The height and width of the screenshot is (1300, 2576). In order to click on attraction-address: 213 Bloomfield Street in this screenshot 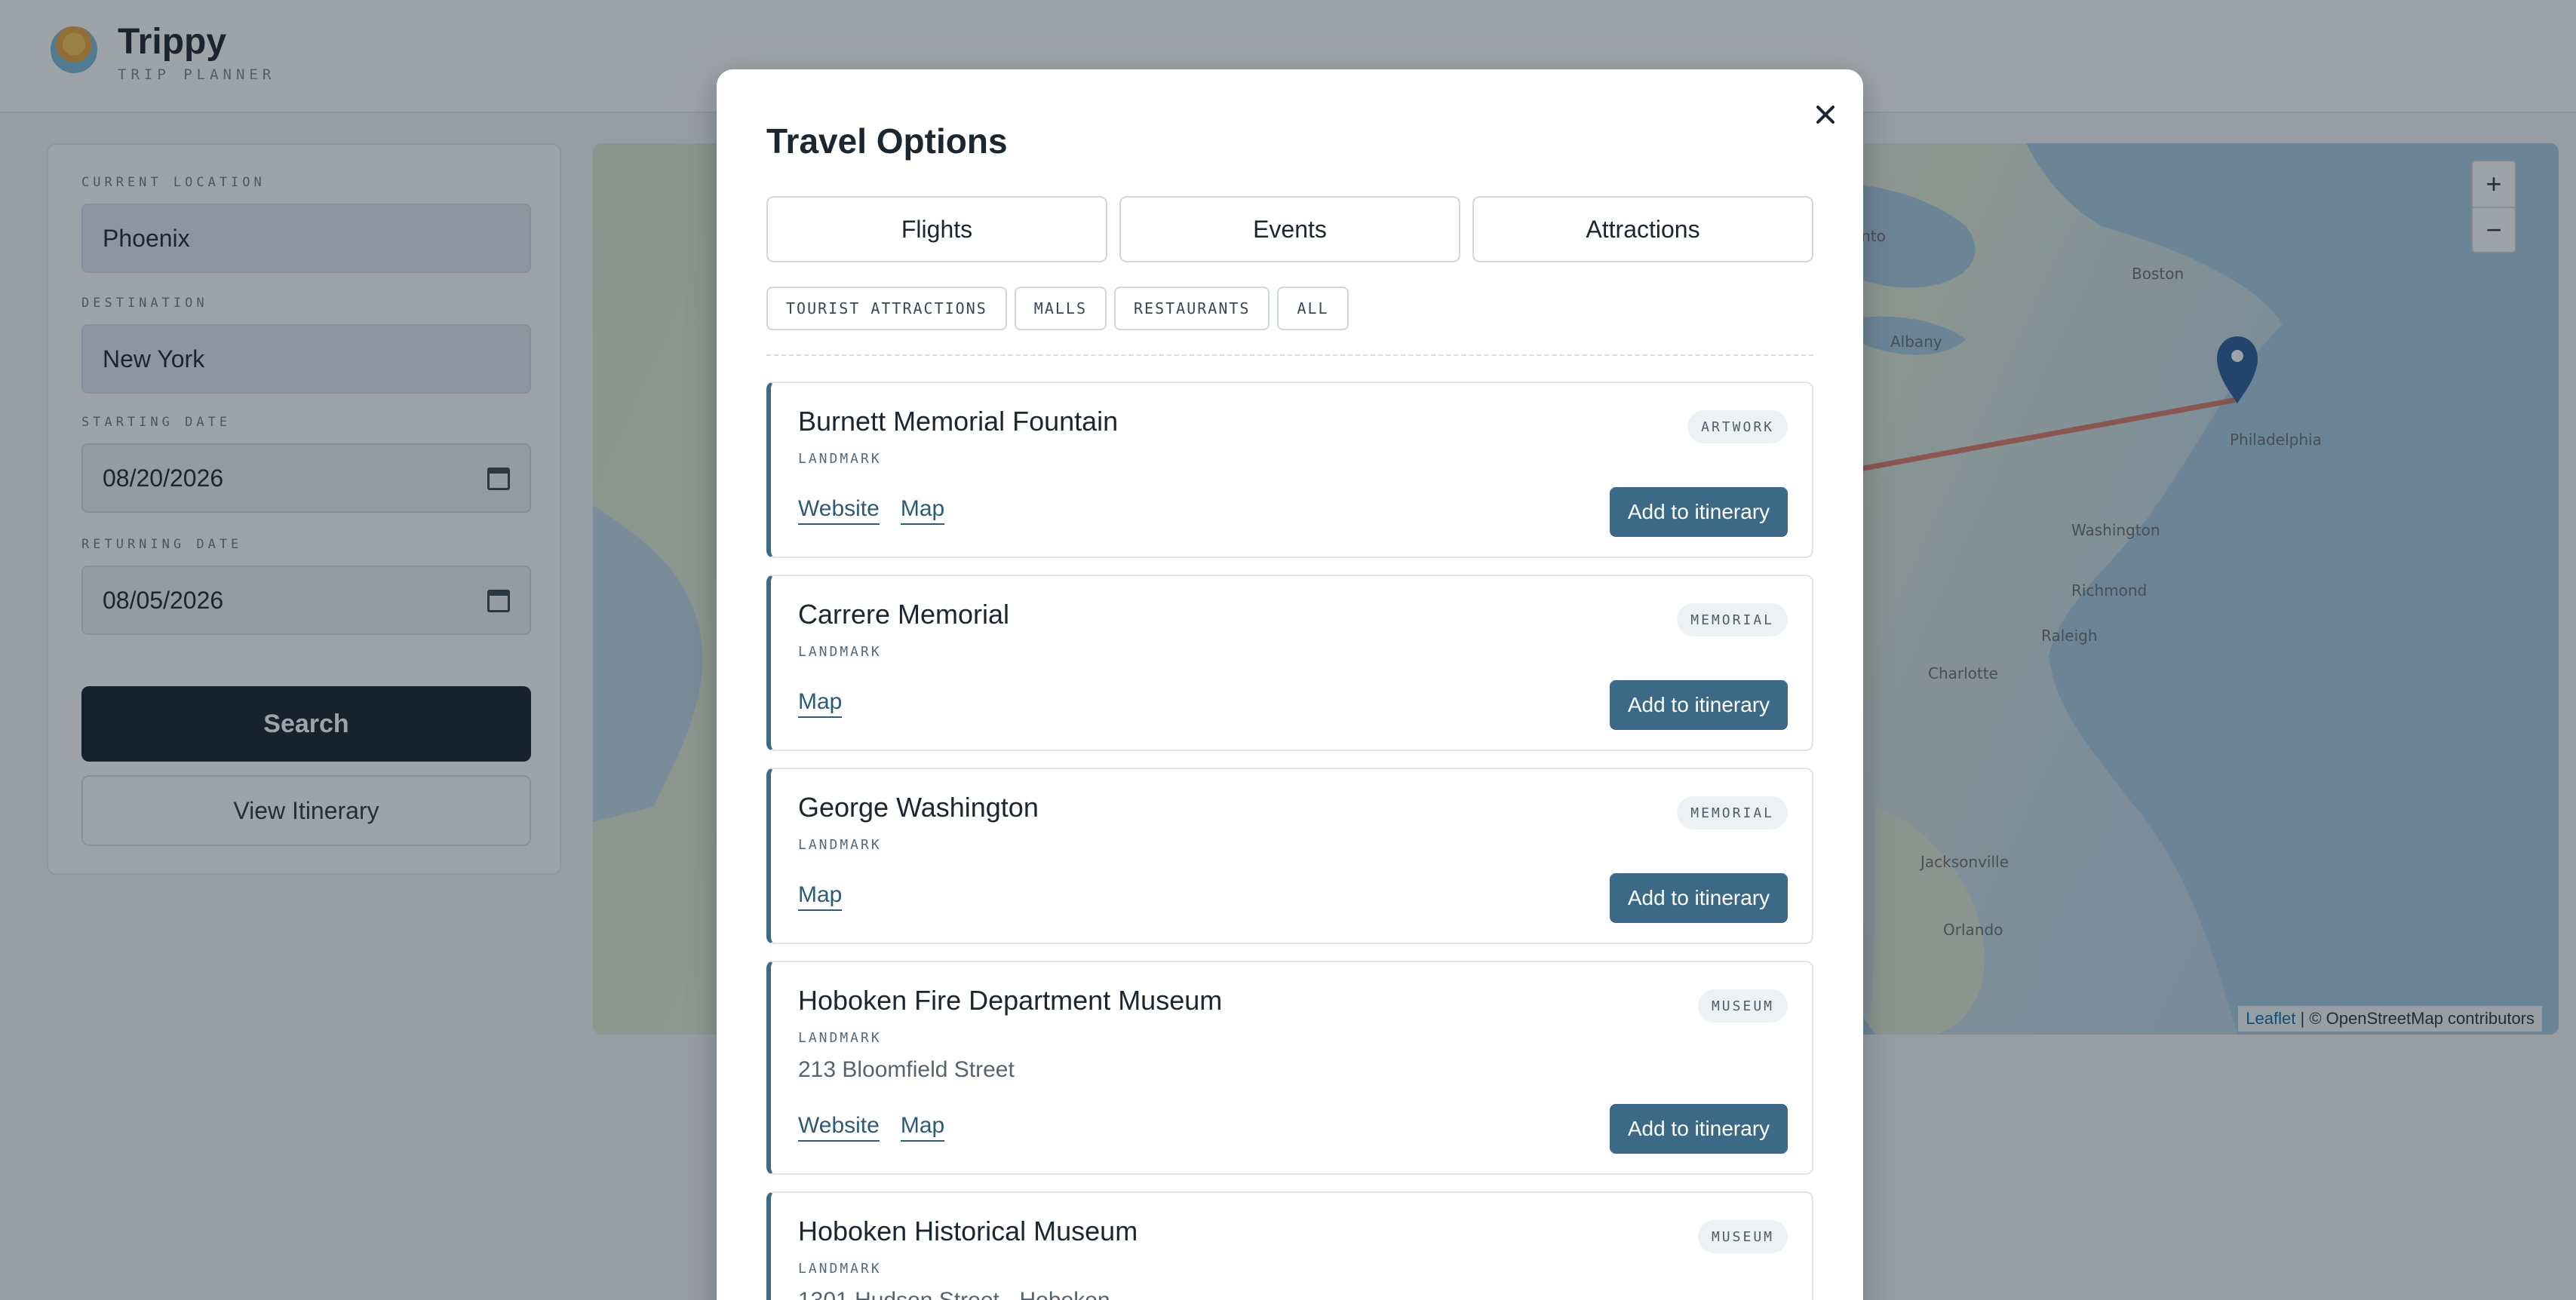, I will do `click(906, 1069)`.